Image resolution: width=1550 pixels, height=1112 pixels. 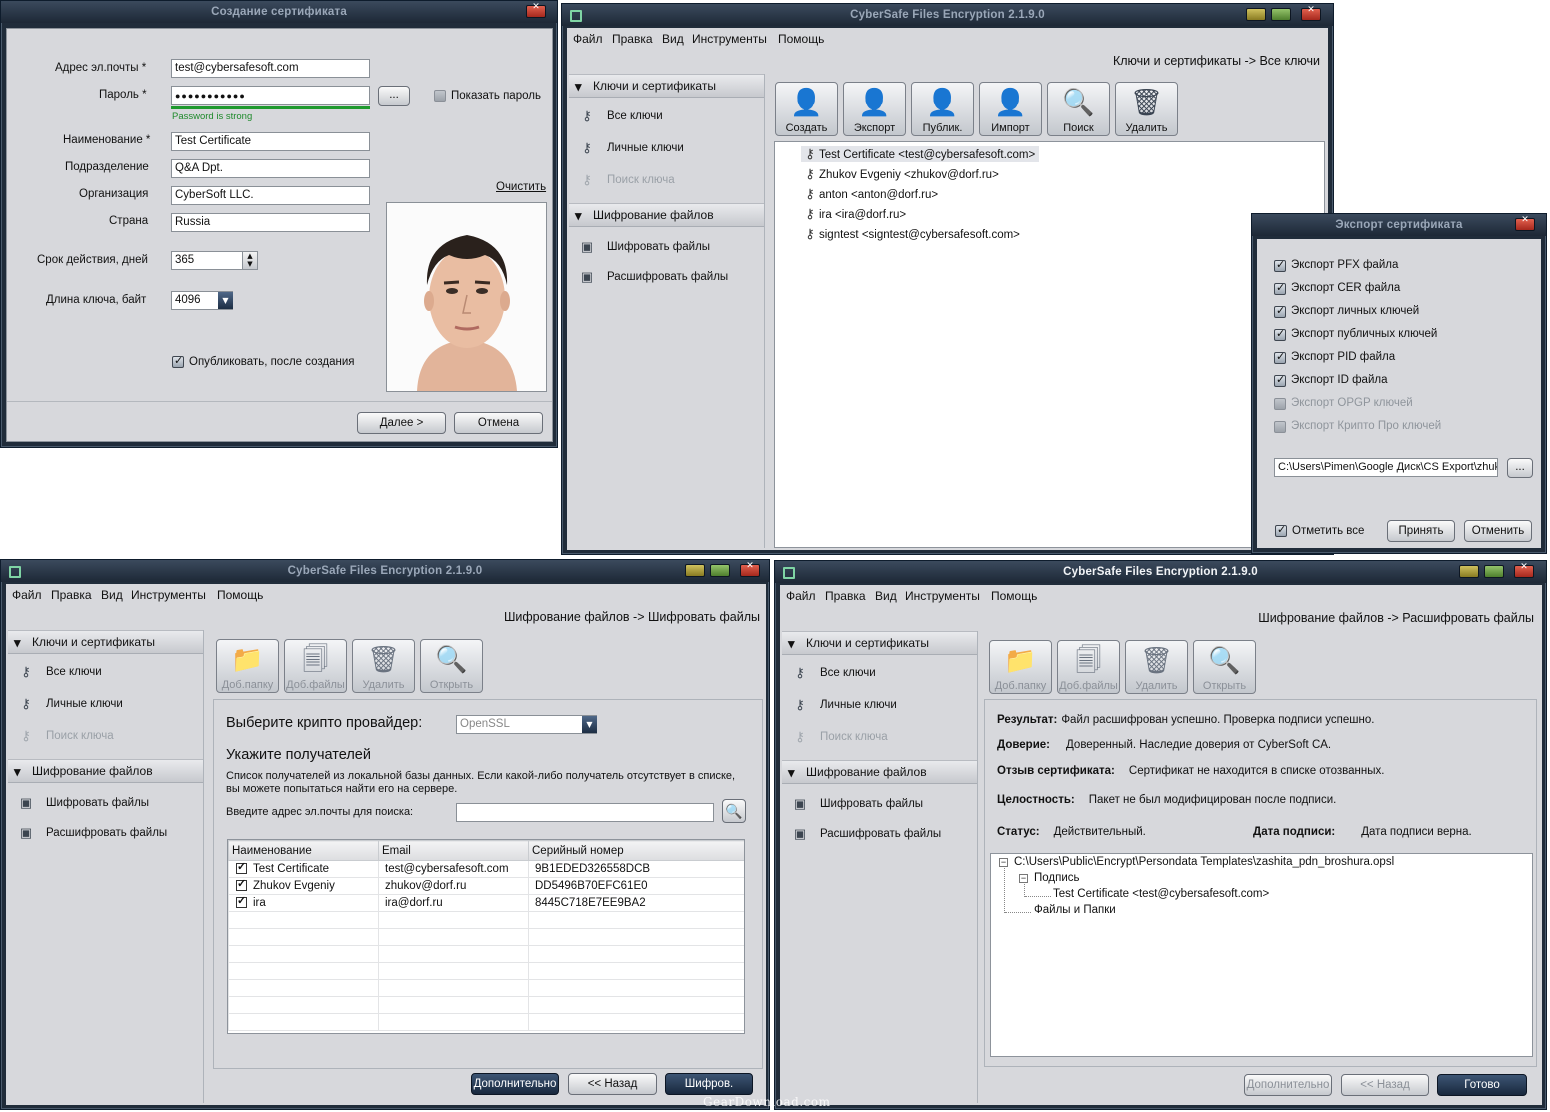 What do you see at coordinates (270, 141) in the screenshot?
I see `name-field: Test Certificate` at bounding box center [270, 141].